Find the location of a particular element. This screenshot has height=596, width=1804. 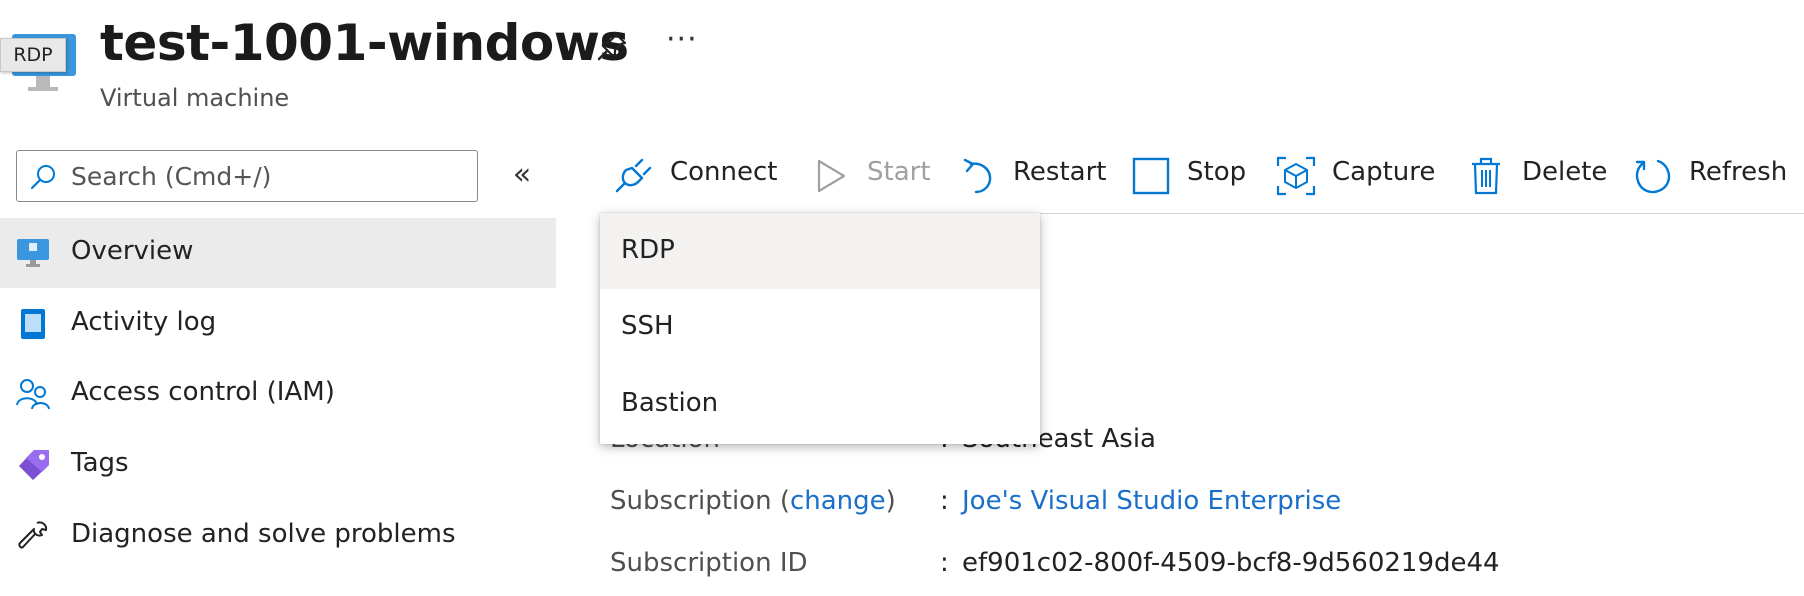

start-label: Start is located at coordinates (899, 172).